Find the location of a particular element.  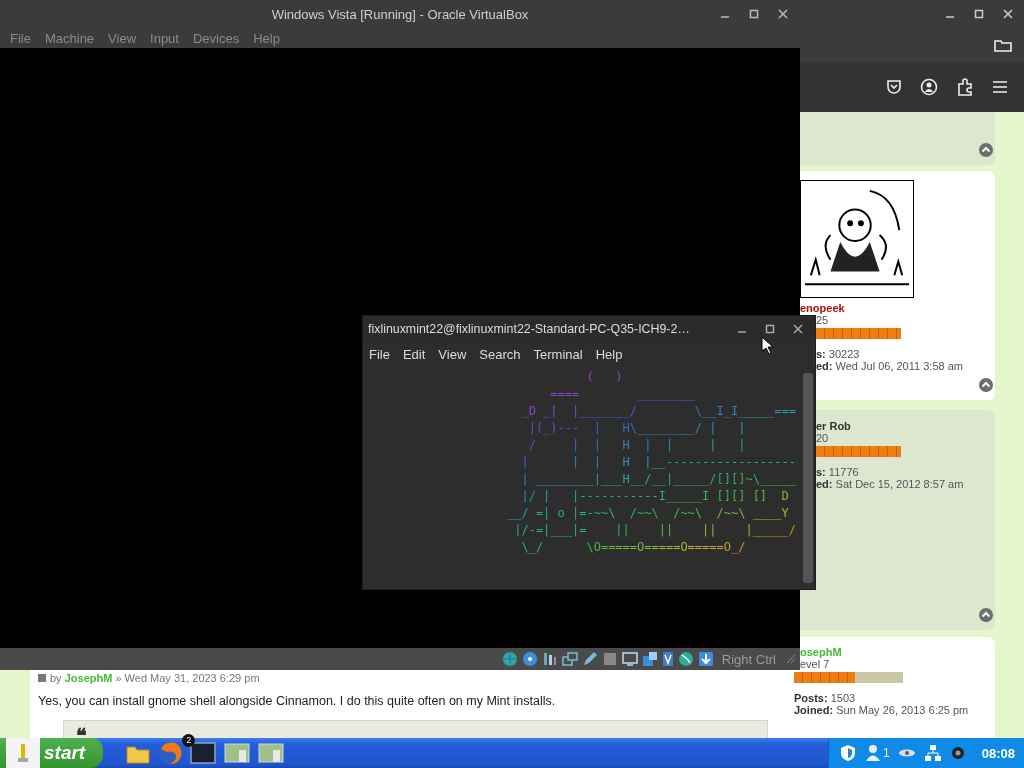

app-tile-icon is located at coordinates (23, 753).